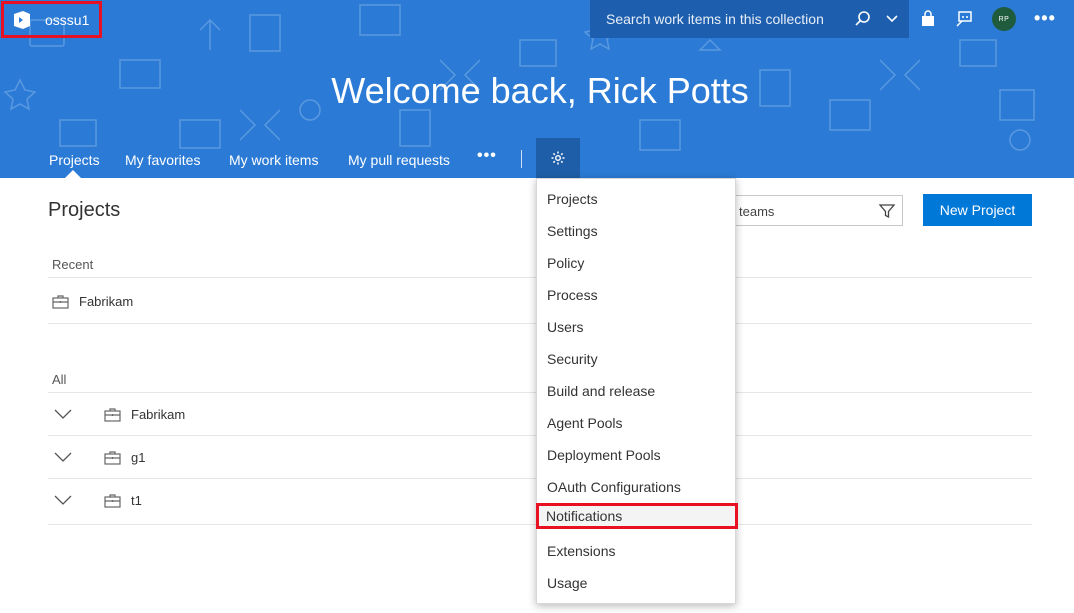 The height and width of the screenshot is (613, 1074). Describe the element at coordinates (399, 160) in the screenshot. I see `tab-my-pull-requests: My pull requests` at that location.